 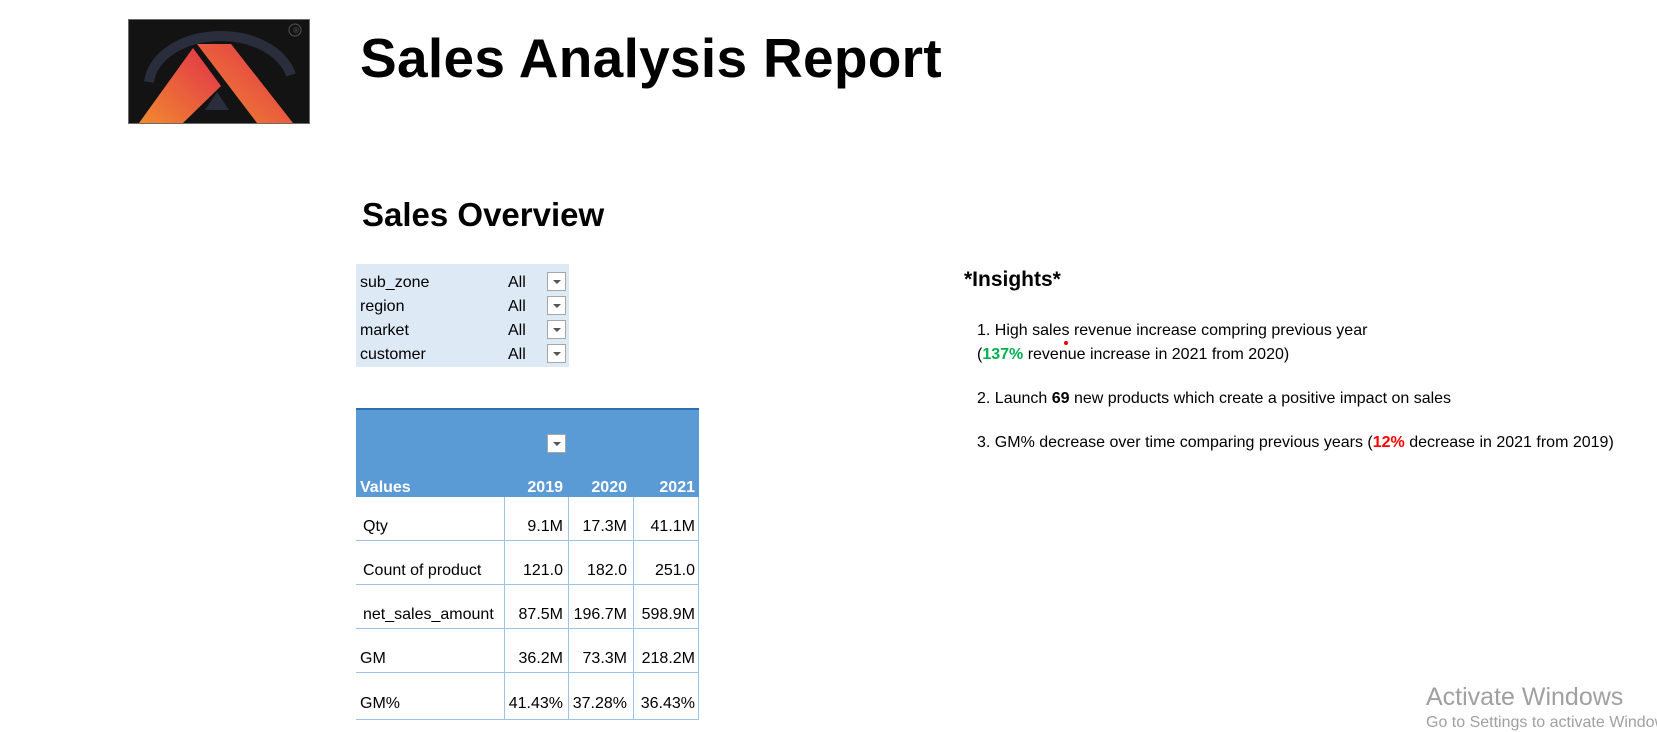 I want to click on insight-3-post: decrease in 2021 from 2019), so click(x=1509, y=442).